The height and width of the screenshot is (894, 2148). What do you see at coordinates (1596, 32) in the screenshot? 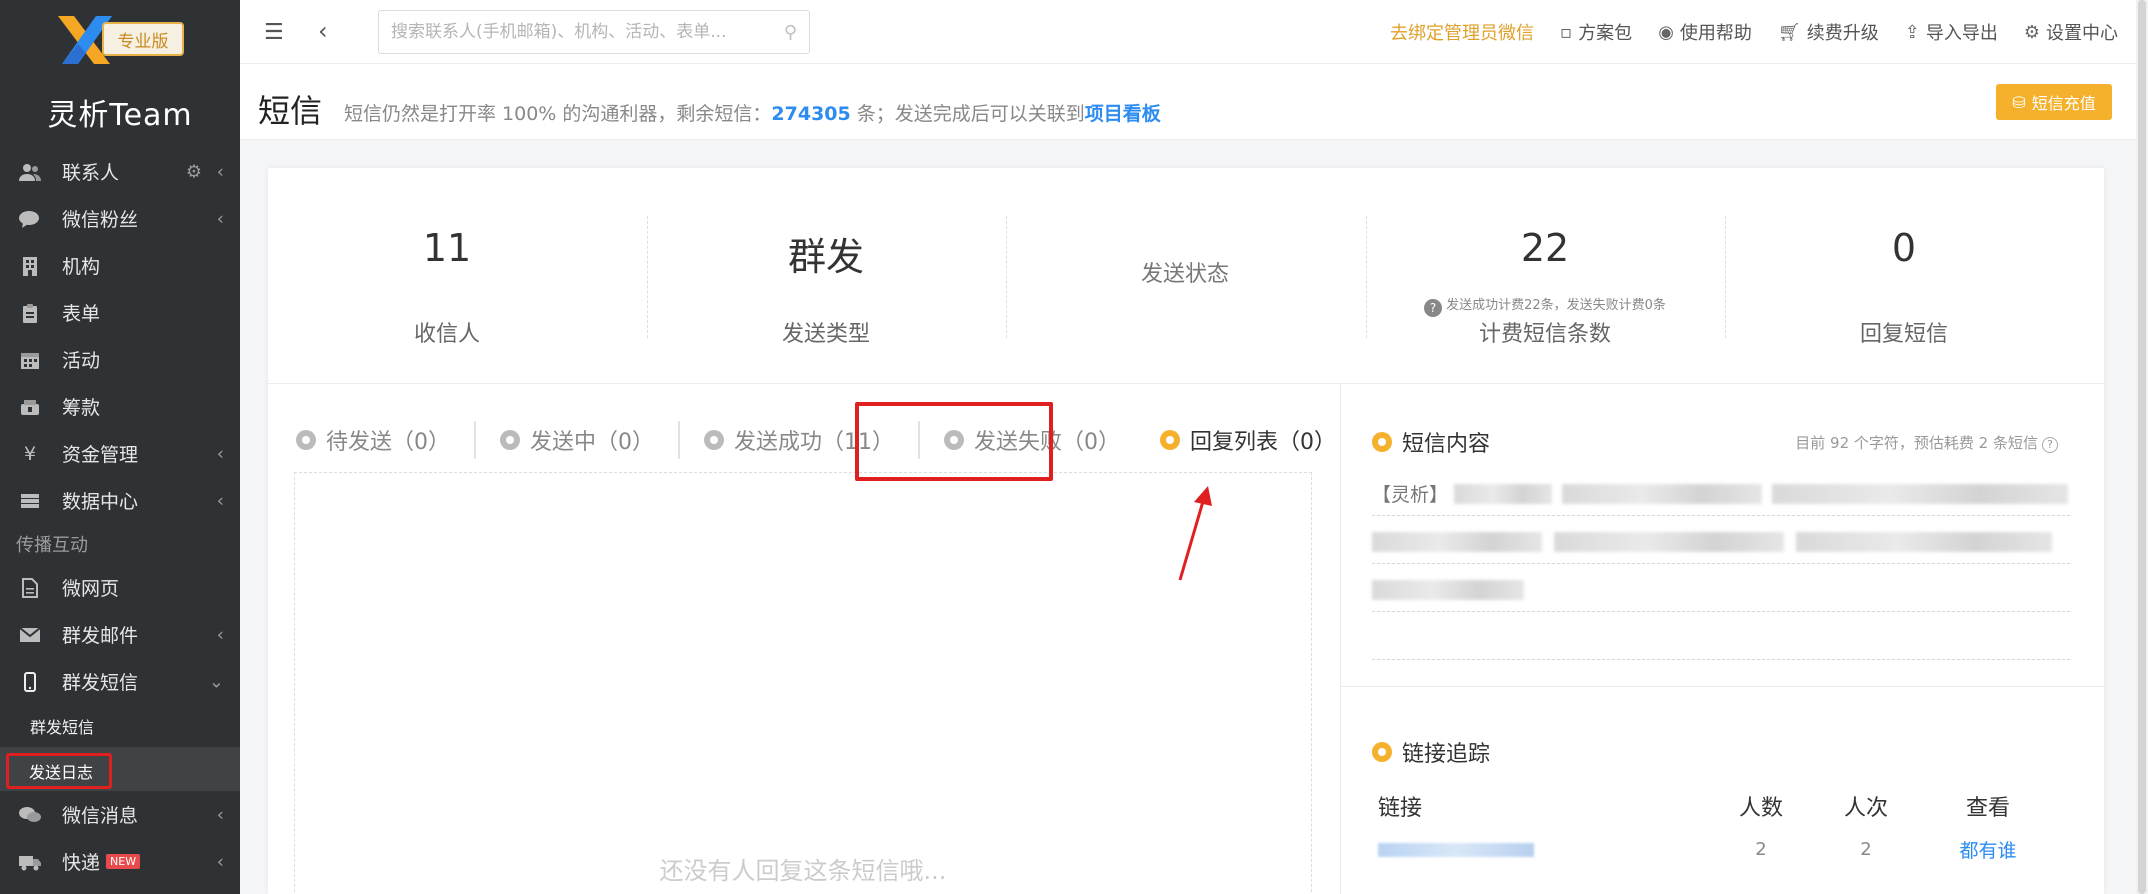
I see `solution-pack-link: ▫ 方案包` at bounding box center [1596, 32].